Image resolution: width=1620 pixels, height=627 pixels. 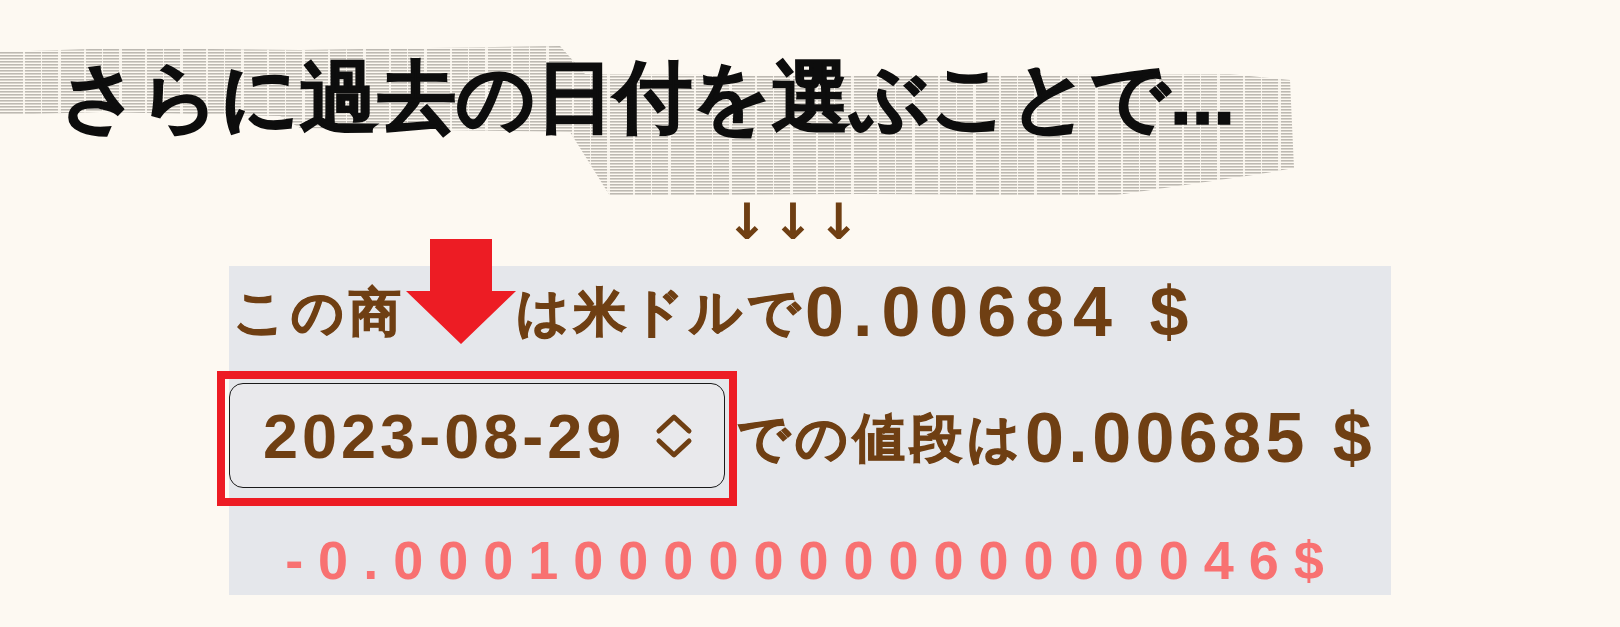 What do you see at coordinates (674, 435) in the screenshot?
I see `up-down-chevron-icon` at bounding box center [674, 435].